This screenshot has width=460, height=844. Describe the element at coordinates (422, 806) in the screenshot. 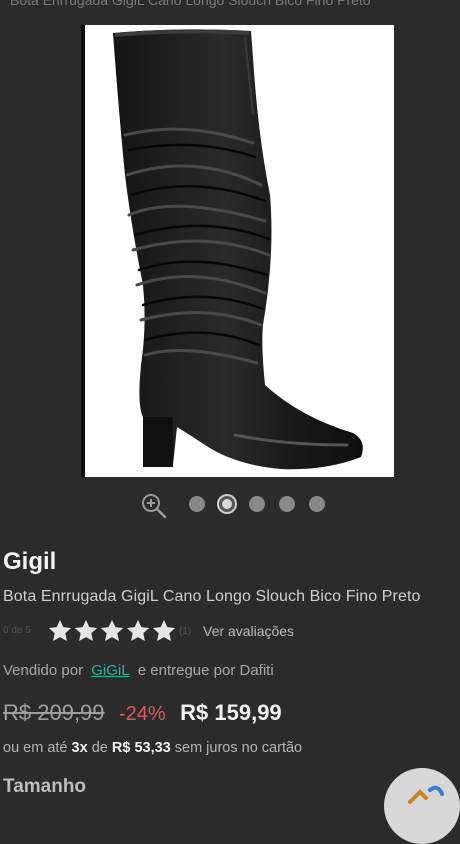

I see `floating-action-button` at that location.